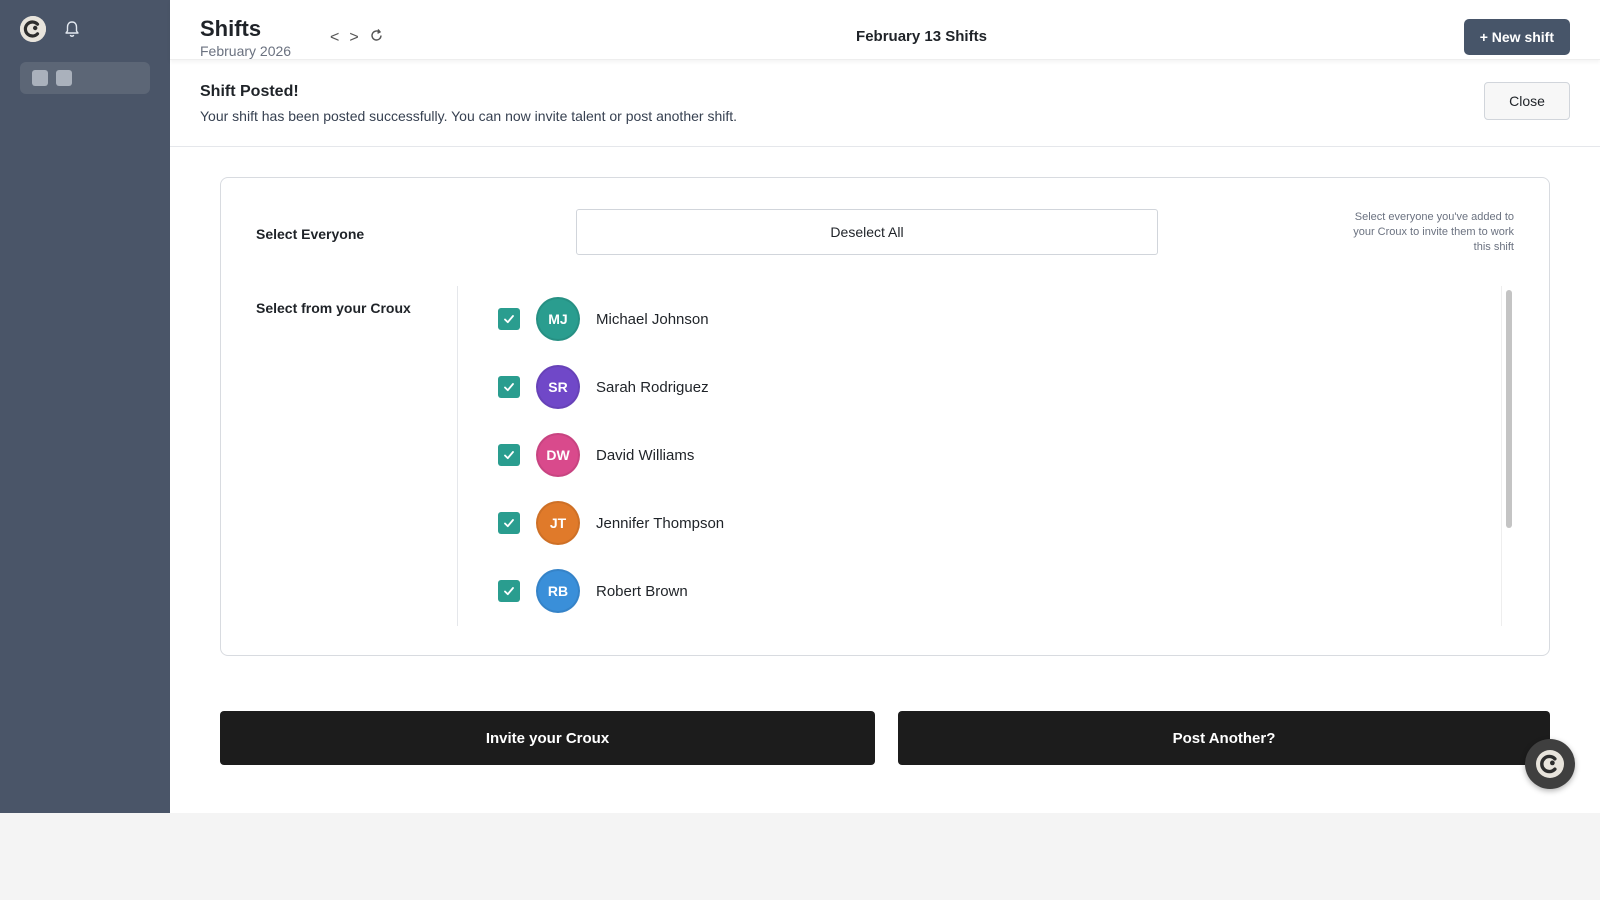 This screenshot has height=900, width=1600. I want to click on member-name: David Williams, so click(645, 455).